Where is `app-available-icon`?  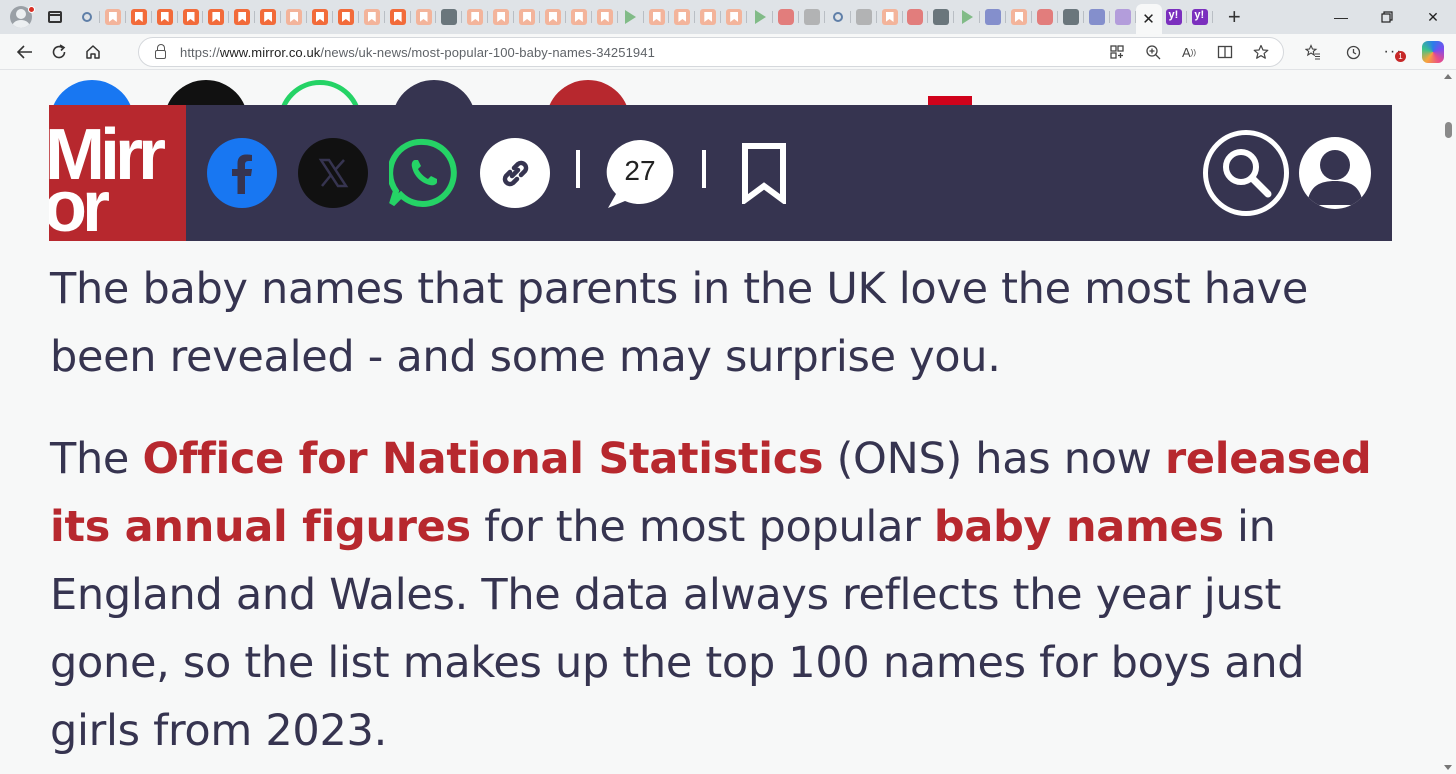
app-available-icon is located at coordinates (1117, 52).